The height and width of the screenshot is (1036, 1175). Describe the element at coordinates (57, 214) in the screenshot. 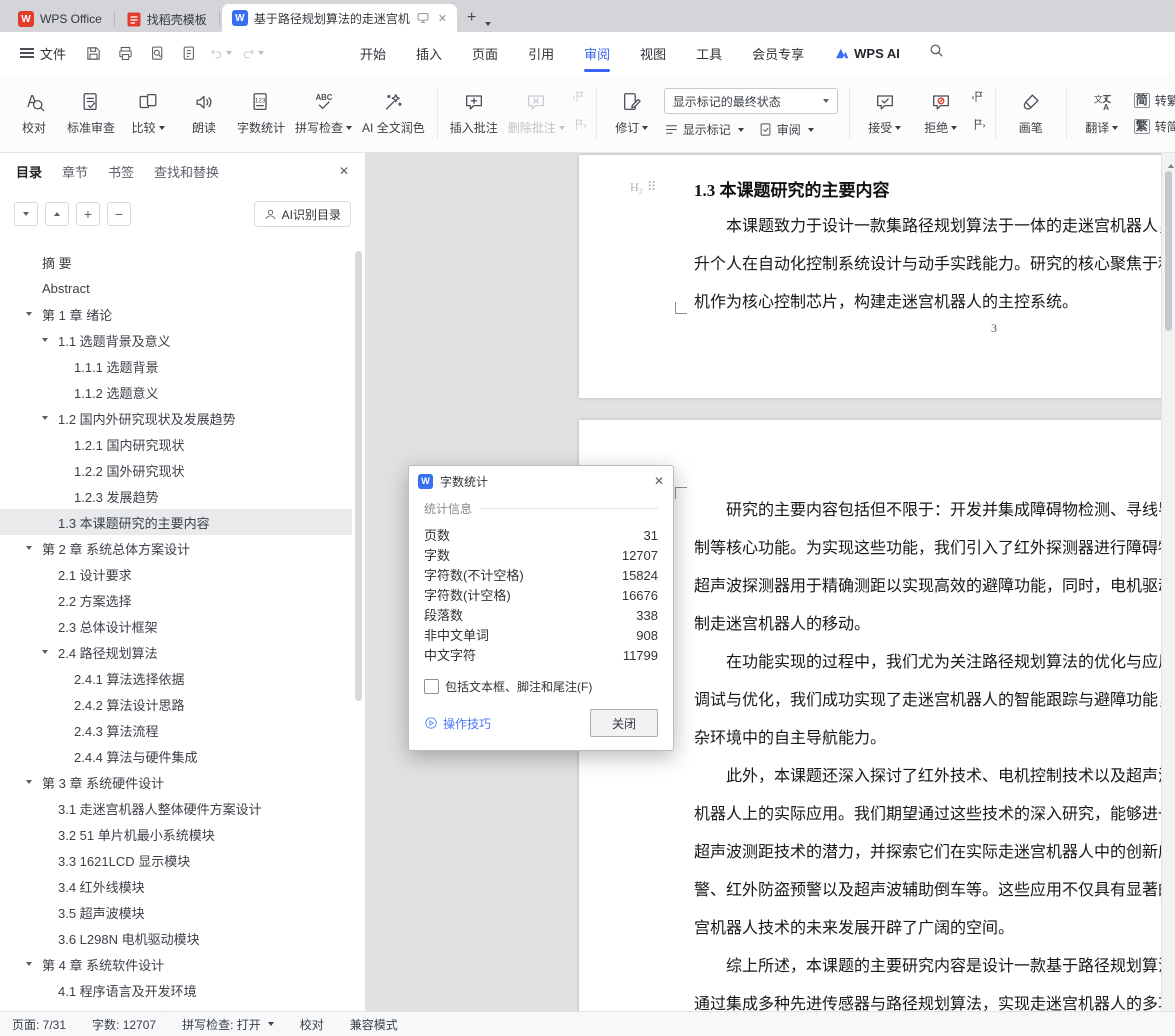

I see `collapse-all-button` at that location.